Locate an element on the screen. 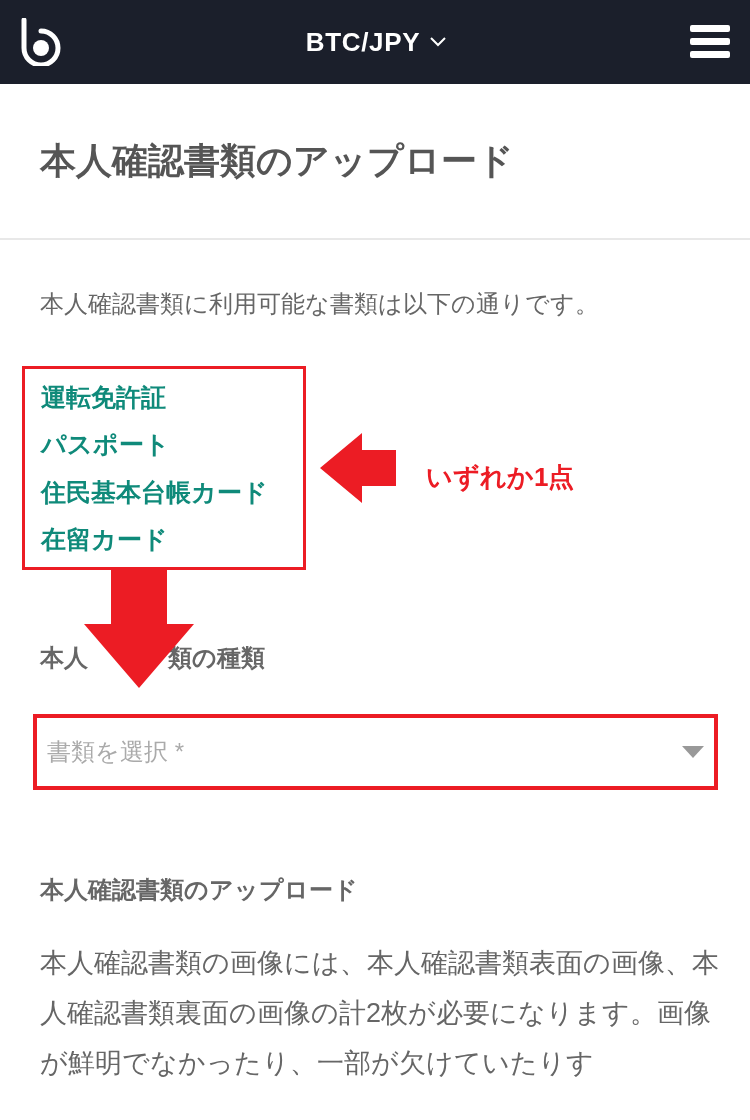  arrow-left-icon is located at coordinates (358, 468).